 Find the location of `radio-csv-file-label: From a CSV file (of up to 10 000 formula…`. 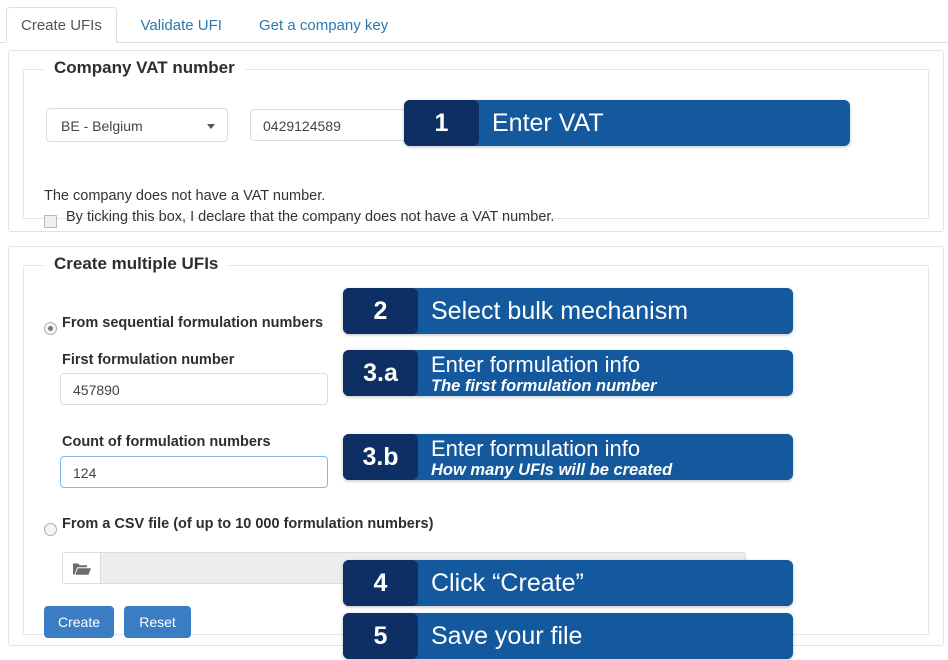

radio-csv-file-label: From a CSV file (of up to 10 000 formula… is located at coordinates (248, 524).